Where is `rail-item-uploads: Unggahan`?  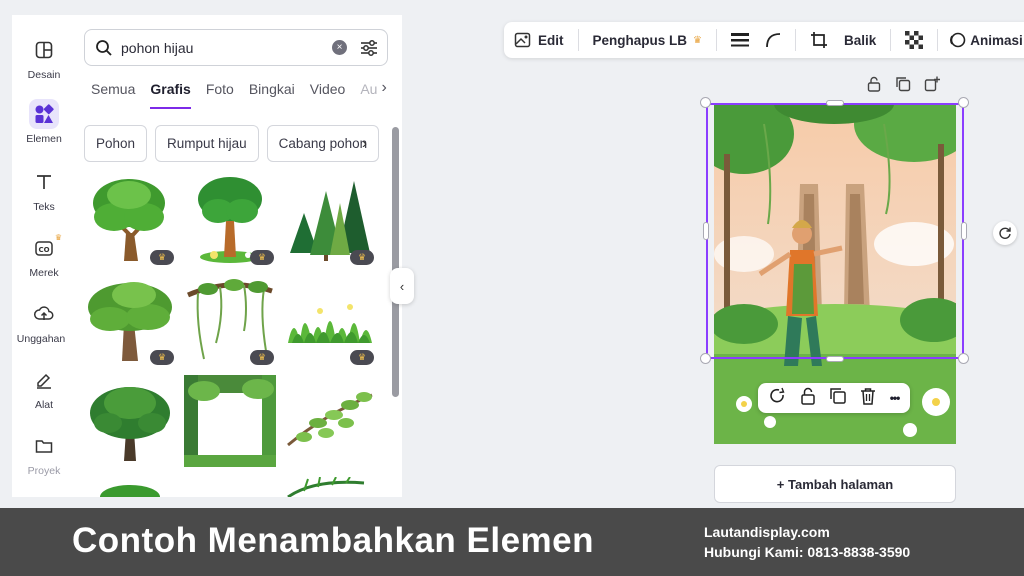
rail-item-uploads: Unggahan is located at coordinates (44, 329).